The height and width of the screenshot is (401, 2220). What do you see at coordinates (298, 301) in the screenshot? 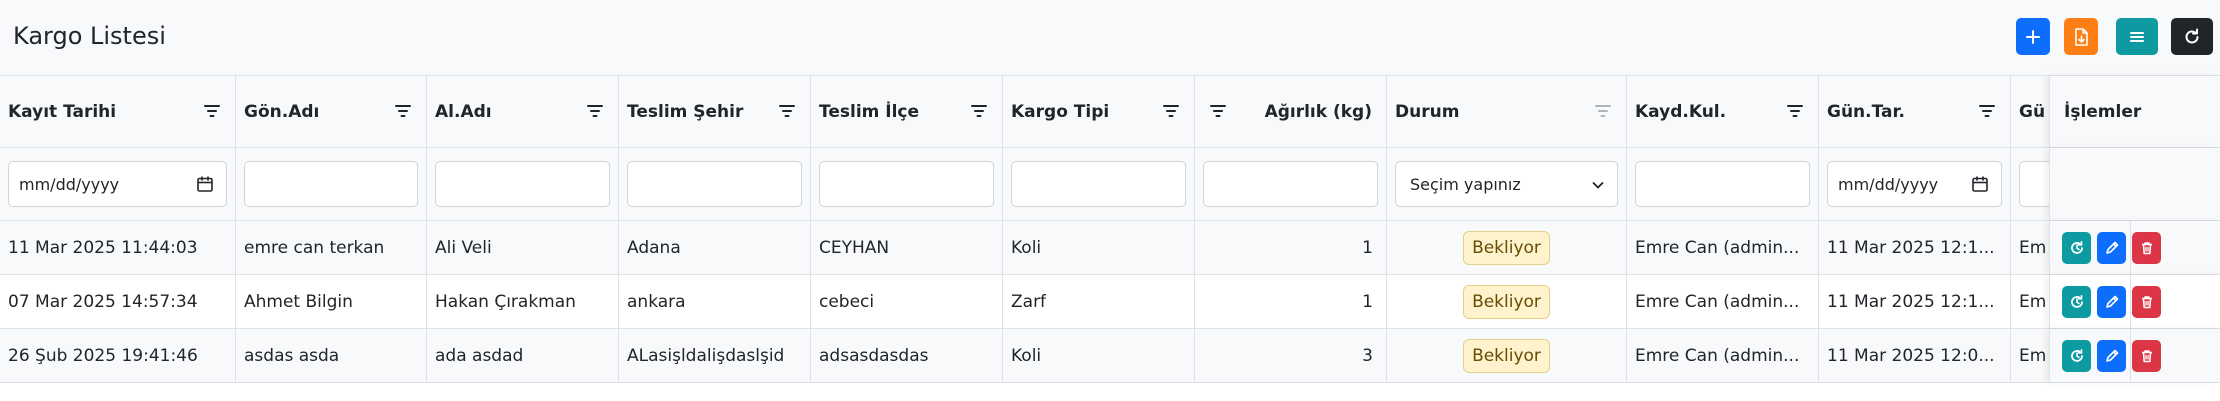
I see `cell-text: Ahmet Bilgin` at bounding box center [298, 301].